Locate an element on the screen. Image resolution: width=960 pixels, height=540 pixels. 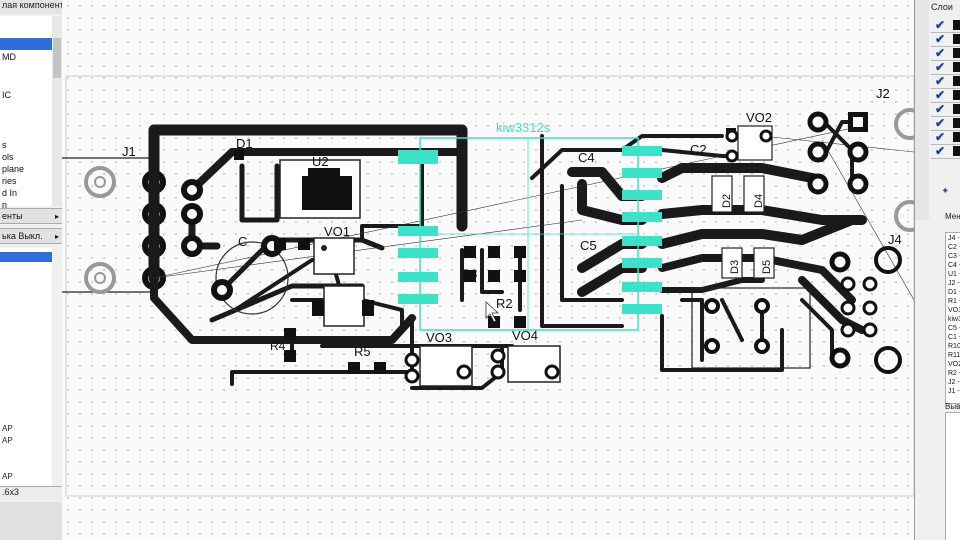
pad is located at coordinates (222, 290).